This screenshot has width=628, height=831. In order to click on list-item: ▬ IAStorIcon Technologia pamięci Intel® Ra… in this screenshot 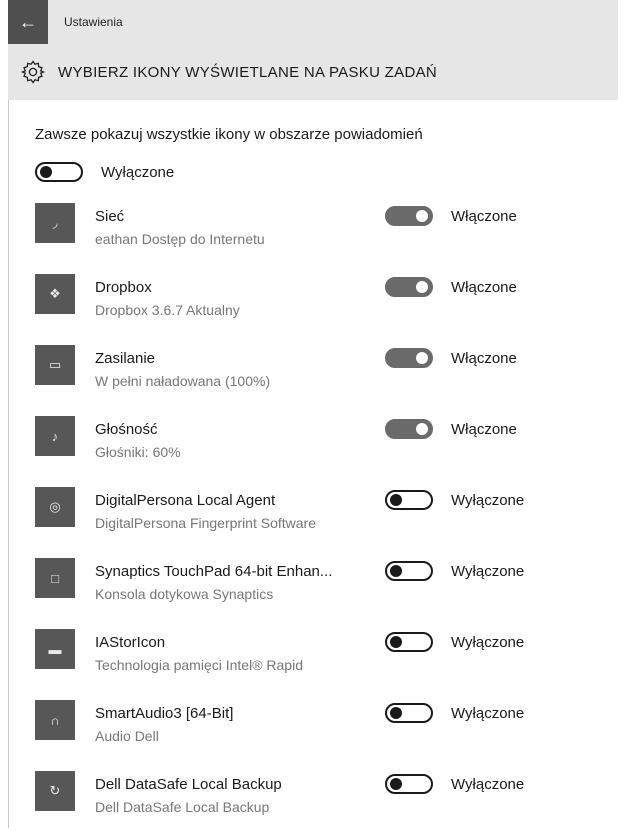, I will do `click(325, 659)`.